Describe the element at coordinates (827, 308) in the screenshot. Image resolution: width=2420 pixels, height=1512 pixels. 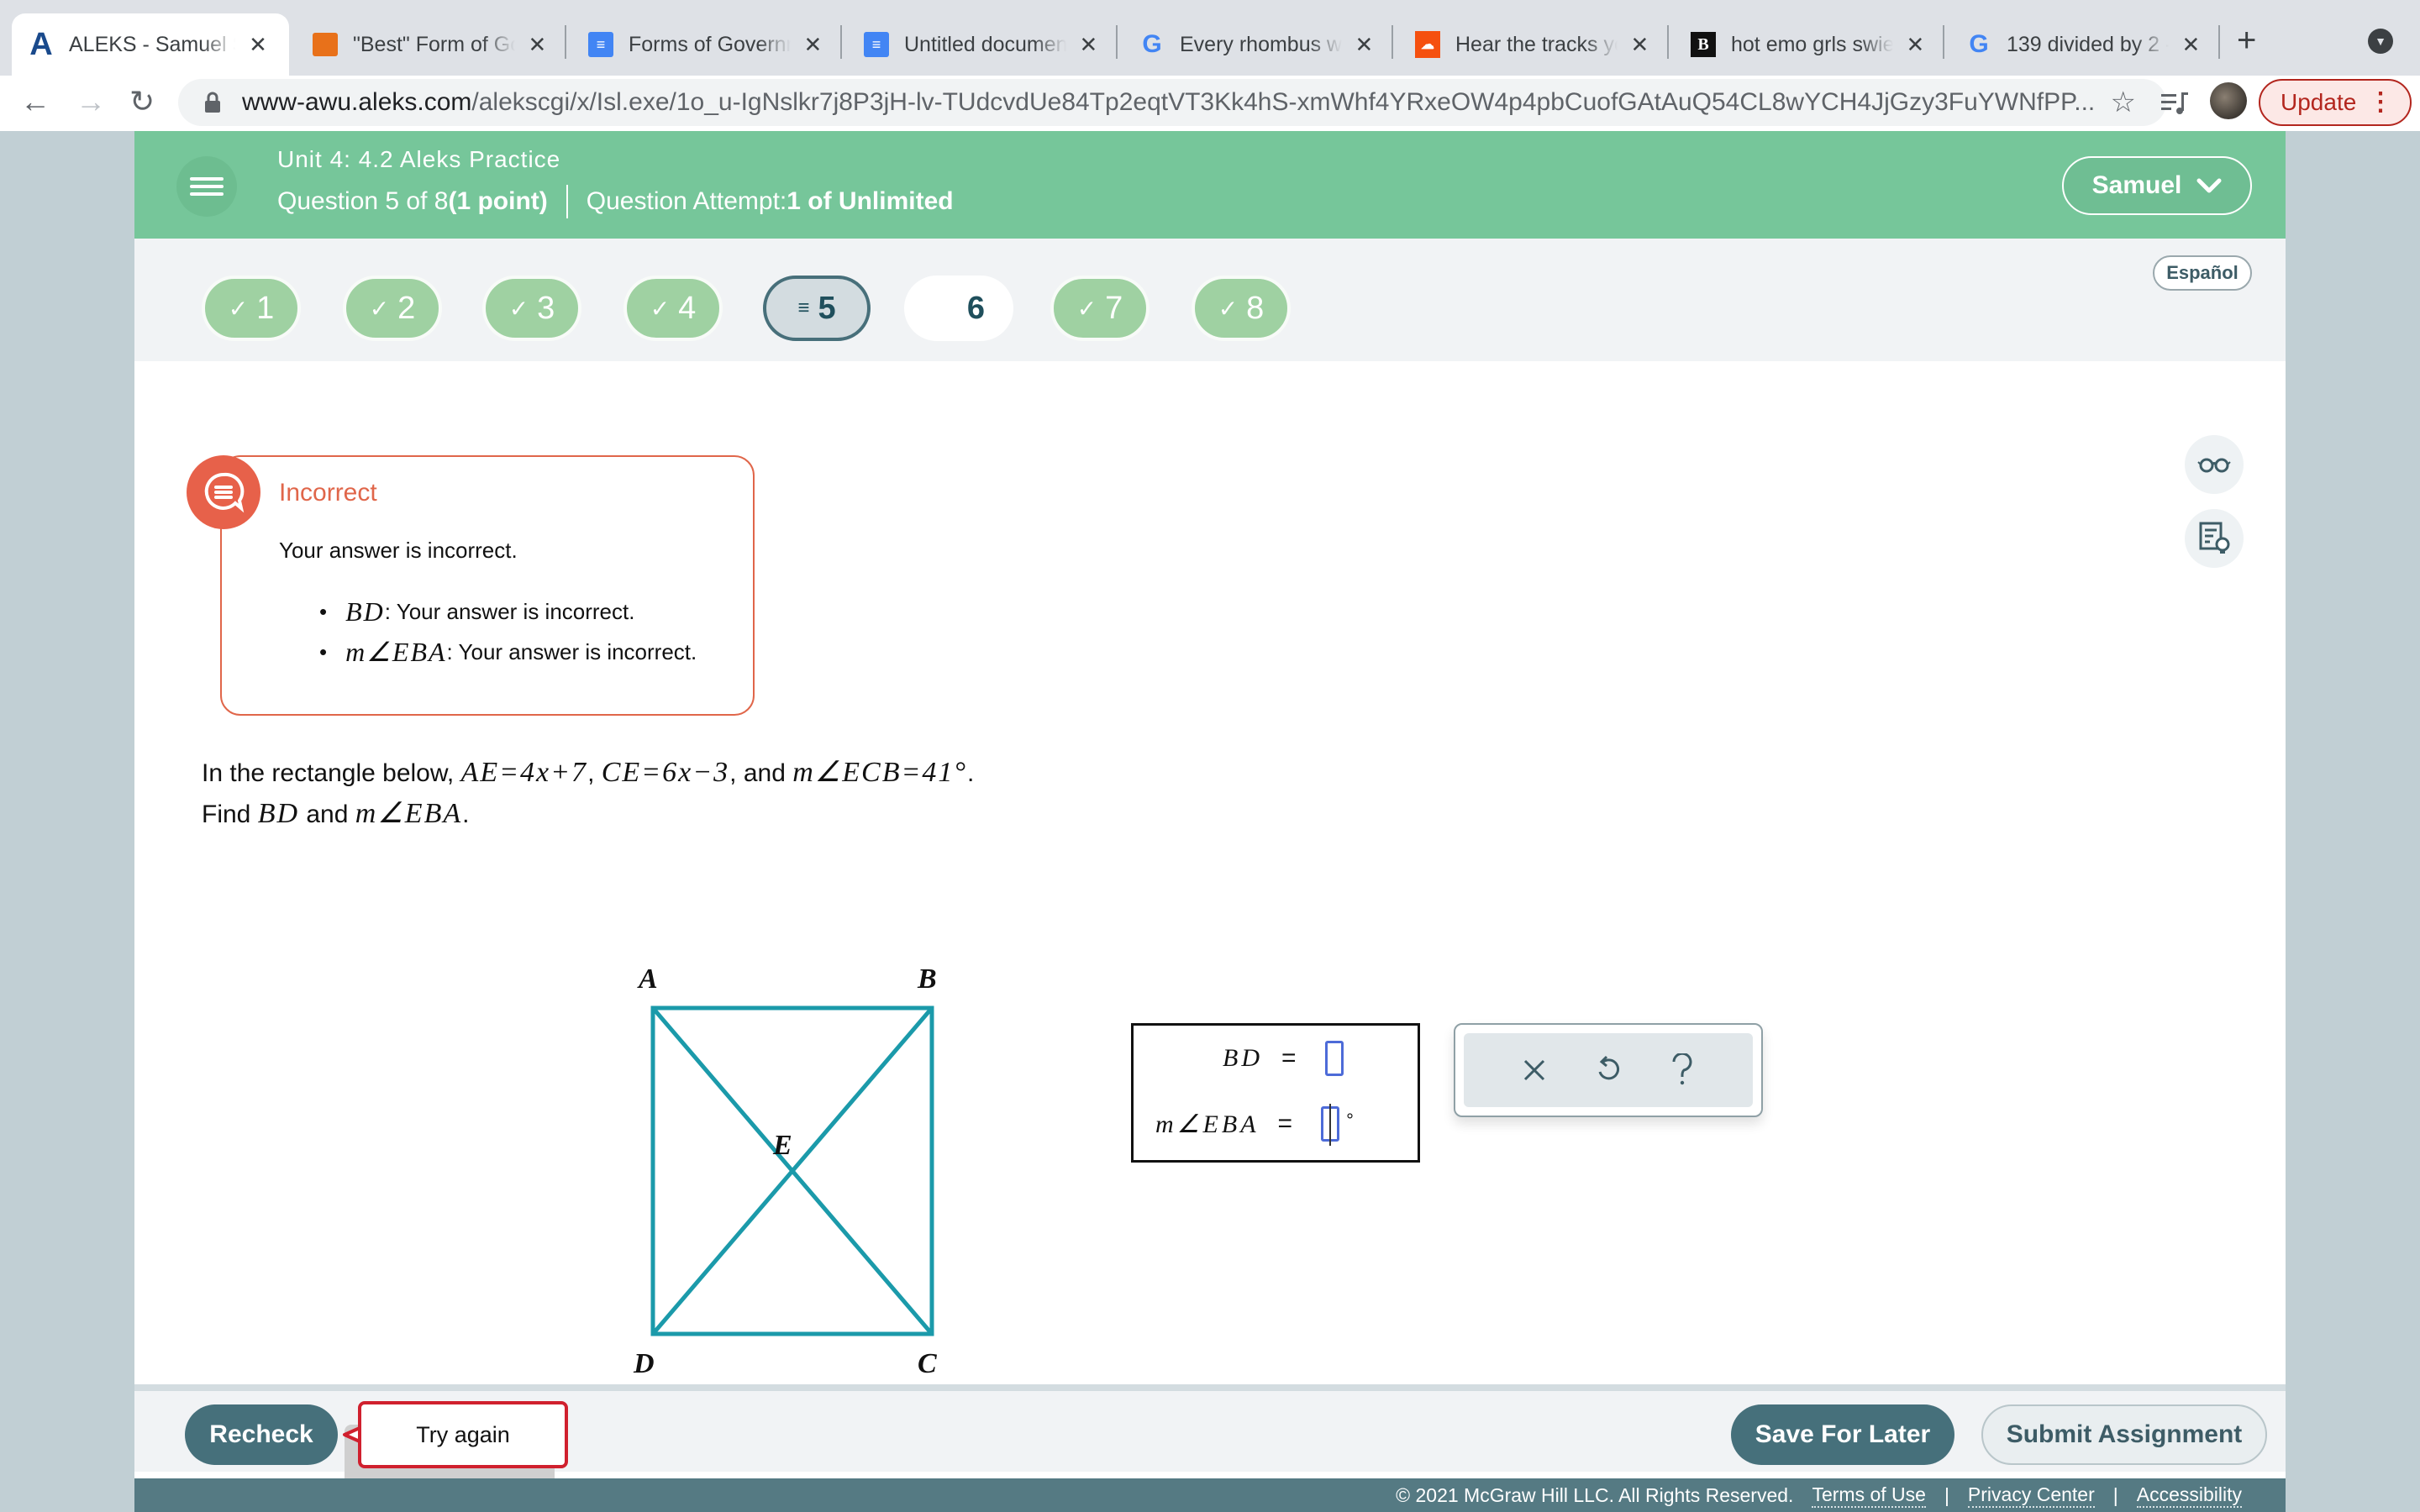
I see `pill-label: 5` at that location.